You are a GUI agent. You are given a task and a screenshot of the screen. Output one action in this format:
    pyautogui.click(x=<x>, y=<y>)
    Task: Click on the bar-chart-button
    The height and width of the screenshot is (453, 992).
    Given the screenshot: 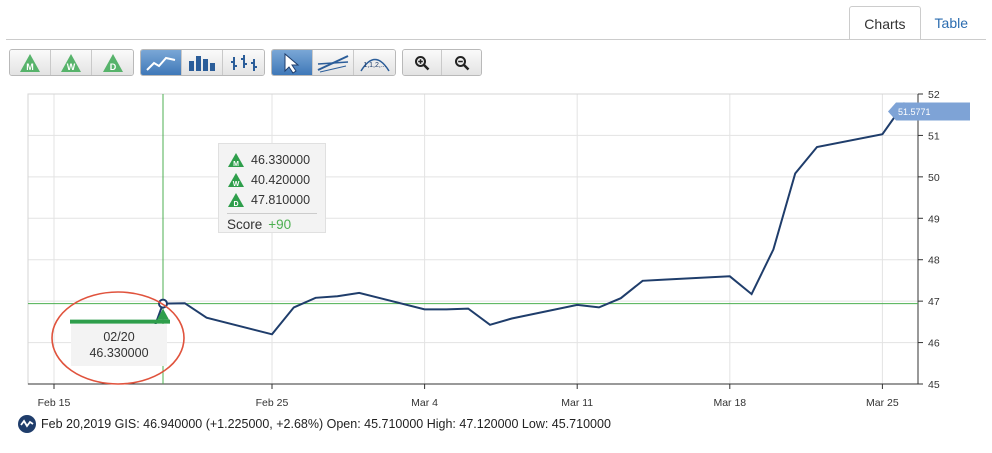 What is the action you would take?
    pyautogui.click(x=202, y=62)
    